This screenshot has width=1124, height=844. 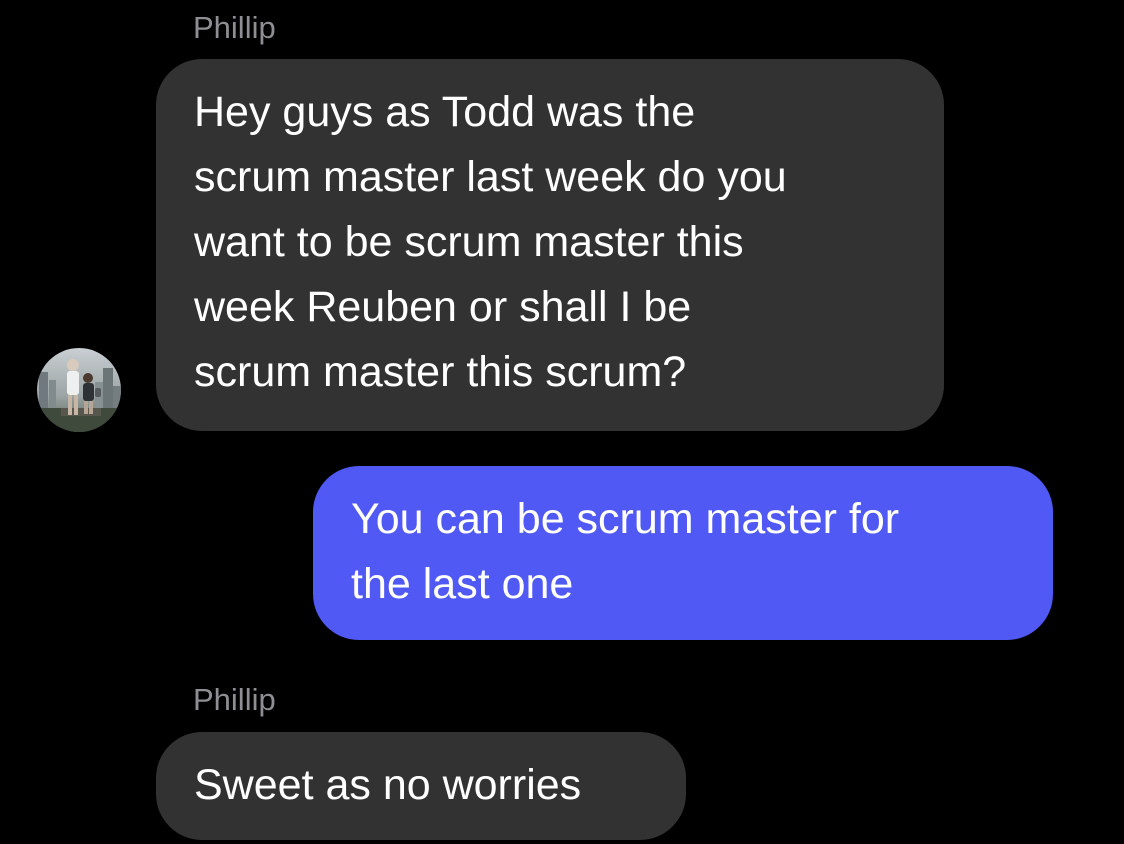 I want to click on contact-photo-icon, so click(x=79, y=390).